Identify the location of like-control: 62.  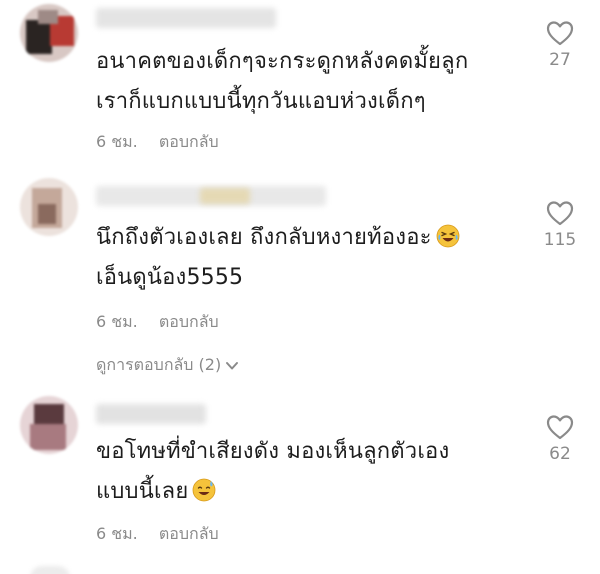
(560, 439).